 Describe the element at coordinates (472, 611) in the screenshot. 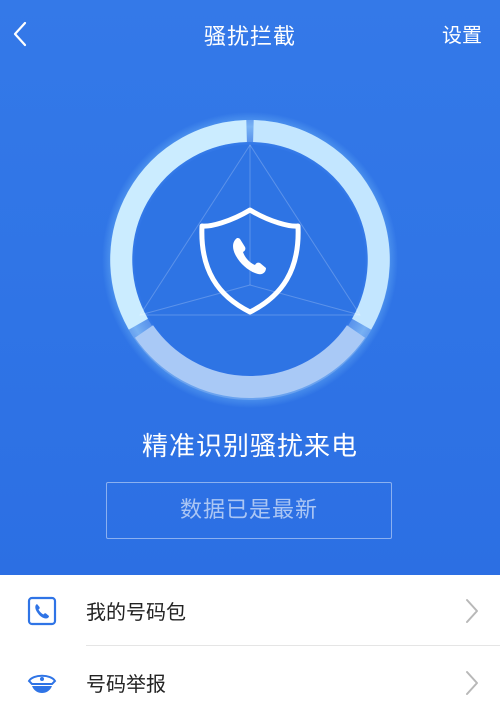

I see `chevron-right-icon` at that location.